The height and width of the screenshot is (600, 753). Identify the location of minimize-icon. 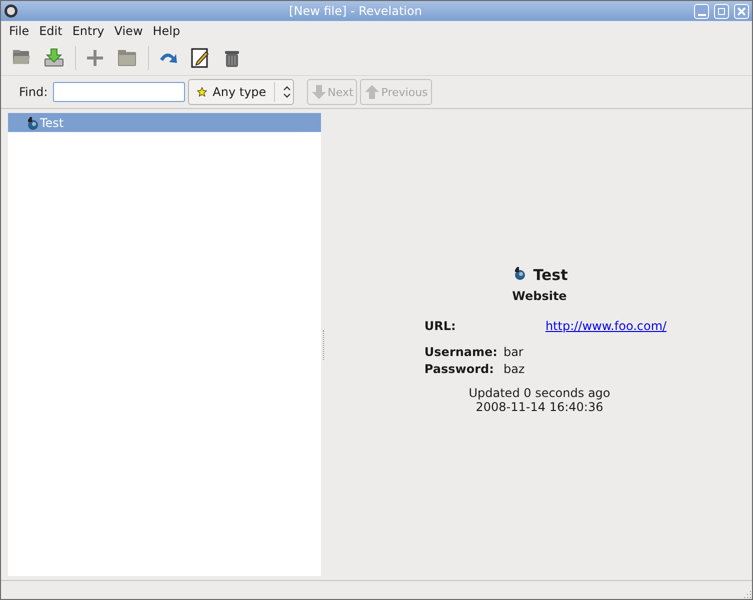
(702, 15).